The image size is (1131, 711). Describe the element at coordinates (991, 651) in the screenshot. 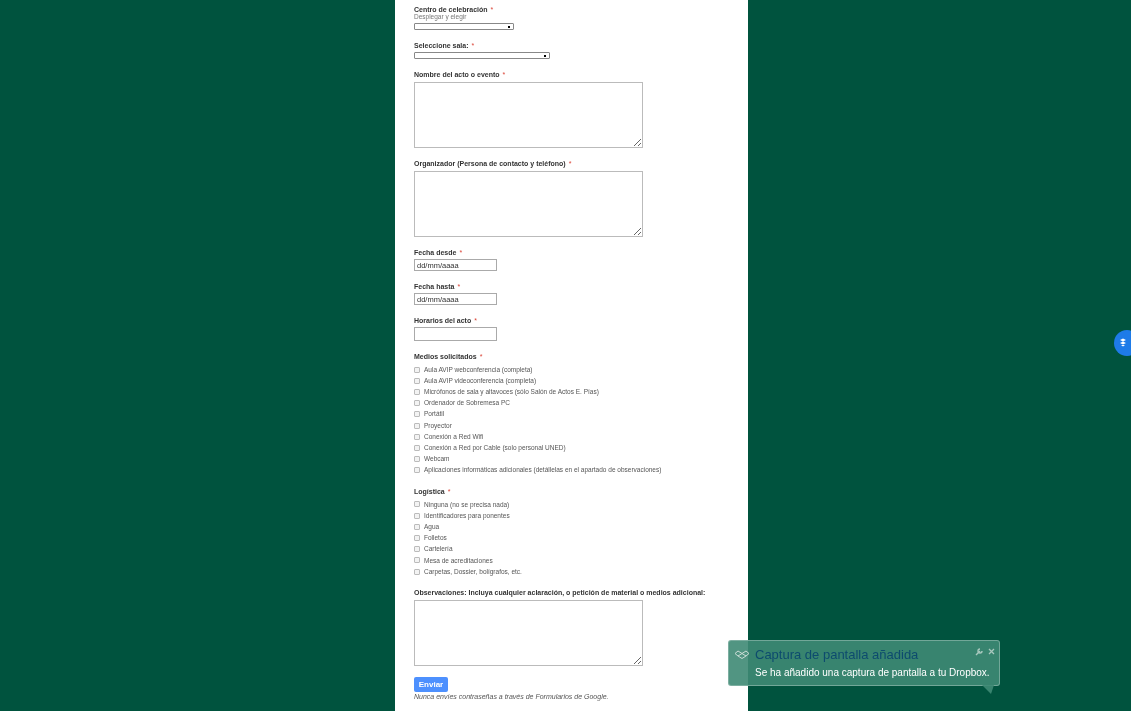

I see `close-icon` at that location.